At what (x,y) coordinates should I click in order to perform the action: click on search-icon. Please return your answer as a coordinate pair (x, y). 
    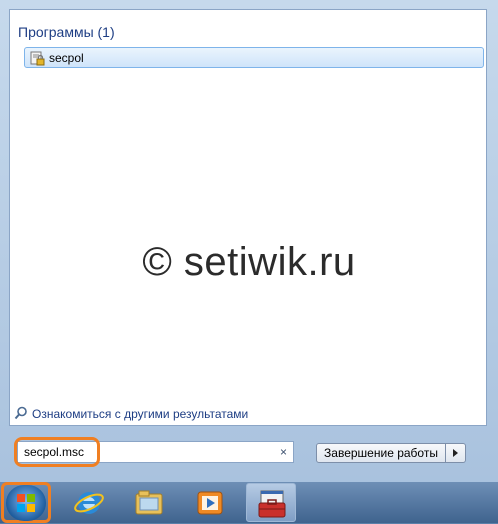
    Looking at the image, I should click on (20, 413).